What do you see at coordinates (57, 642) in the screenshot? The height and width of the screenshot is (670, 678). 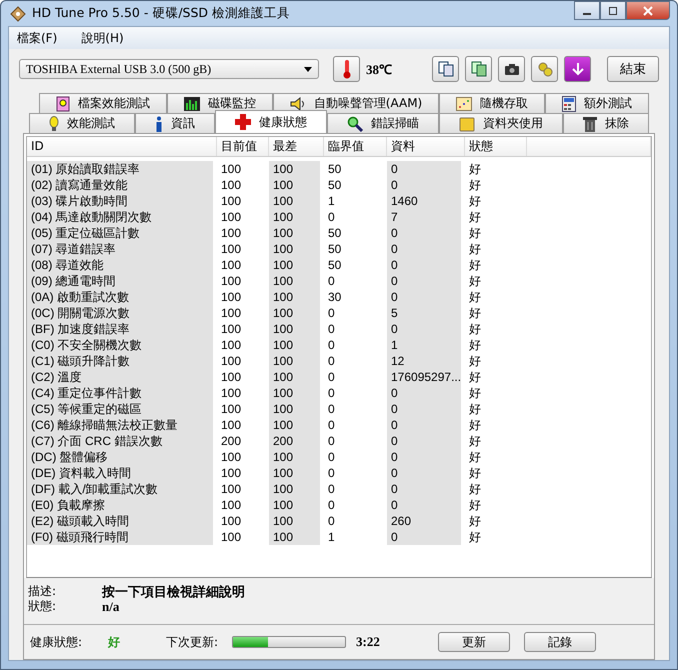 I see `health-label: 健康狀態:` at bounding box center [57, 642].